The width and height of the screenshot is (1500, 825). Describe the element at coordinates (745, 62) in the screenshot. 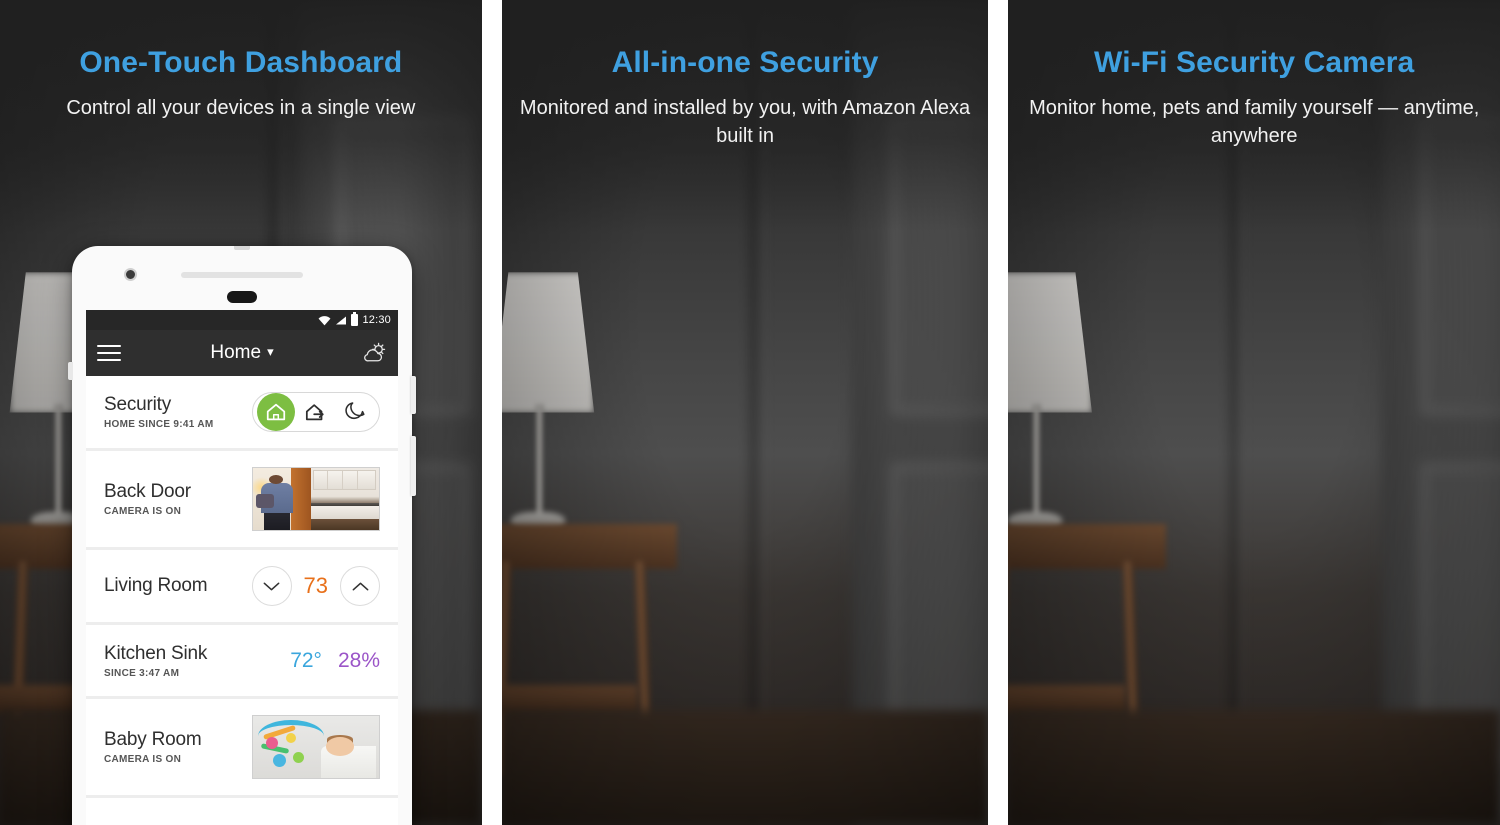

I see `panel-2-heading: All-in-one Security` at that location.